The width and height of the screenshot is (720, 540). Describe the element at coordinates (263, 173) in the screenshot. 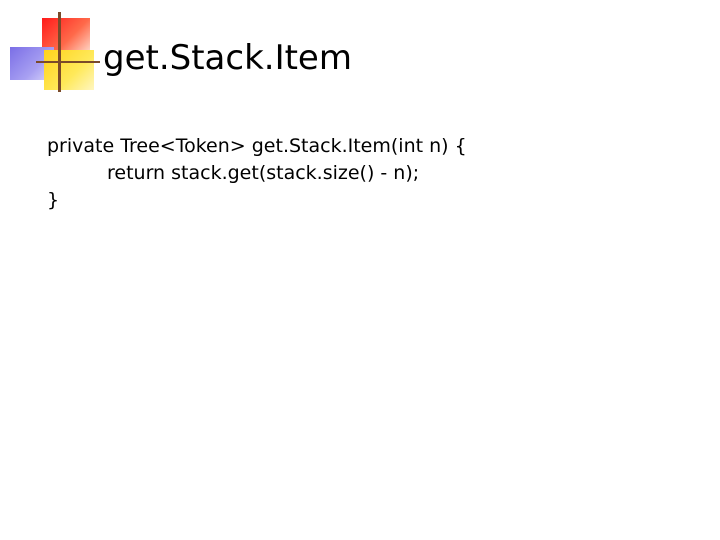

I see `code-line-return: return stack.get(stack.size() - n);` at that location.